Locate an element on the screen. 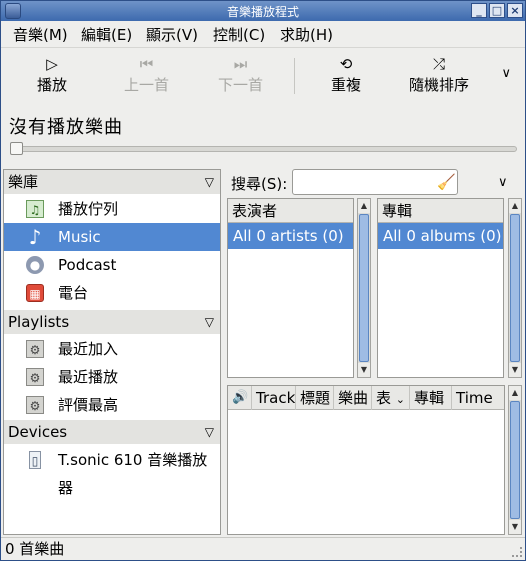 The image size is (526, 561). search-label: 搜尋(S): is located at coordinates (259, 184).